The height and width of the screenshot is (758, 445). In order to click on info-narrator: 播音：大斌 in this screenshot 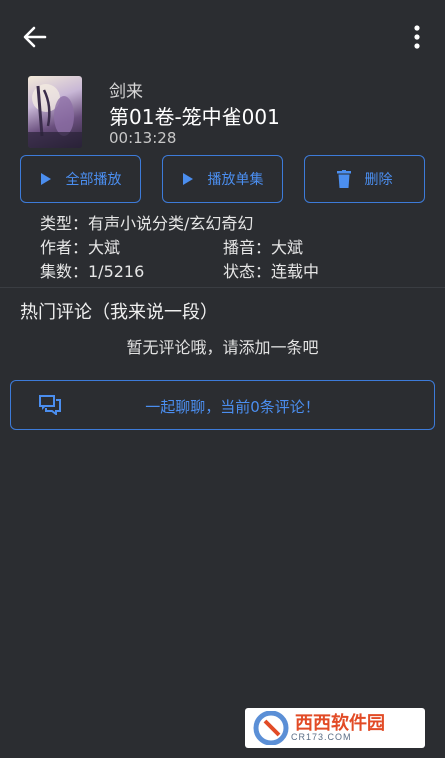, I will do `click(263, 247)`.